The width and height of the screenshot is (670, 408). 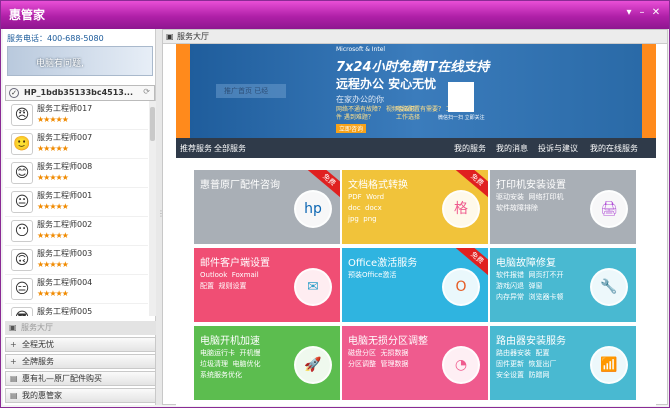 I want to click on service-card: 电脑开机加速 电脑运行卡 开机慢 垃圾清理 电脑优化 系统服务优化 🚀, so click(x=267, y=363).